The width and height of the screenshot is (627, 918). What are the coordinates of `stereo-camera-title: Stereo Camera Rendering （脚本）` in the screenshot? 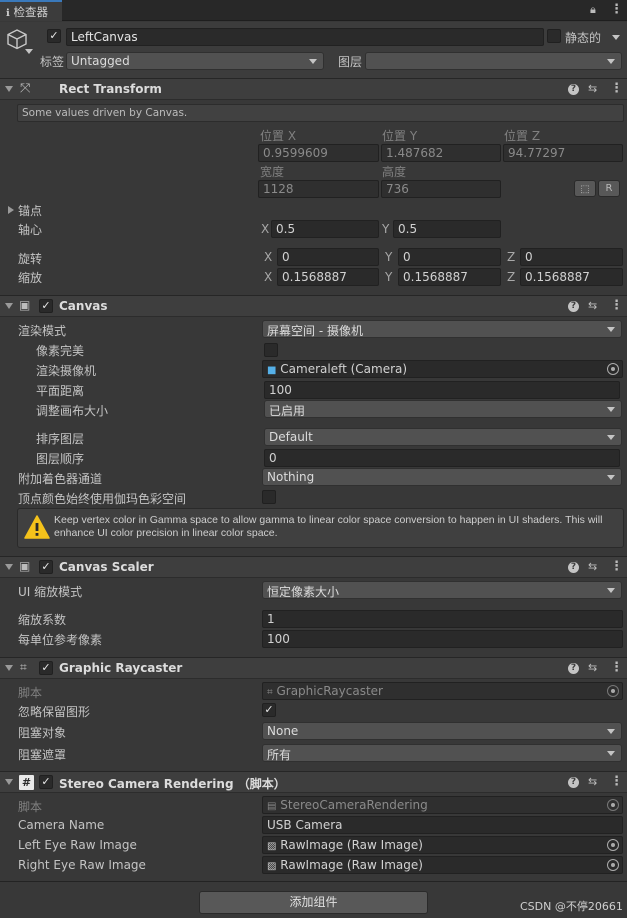 It's located at (172, 784).